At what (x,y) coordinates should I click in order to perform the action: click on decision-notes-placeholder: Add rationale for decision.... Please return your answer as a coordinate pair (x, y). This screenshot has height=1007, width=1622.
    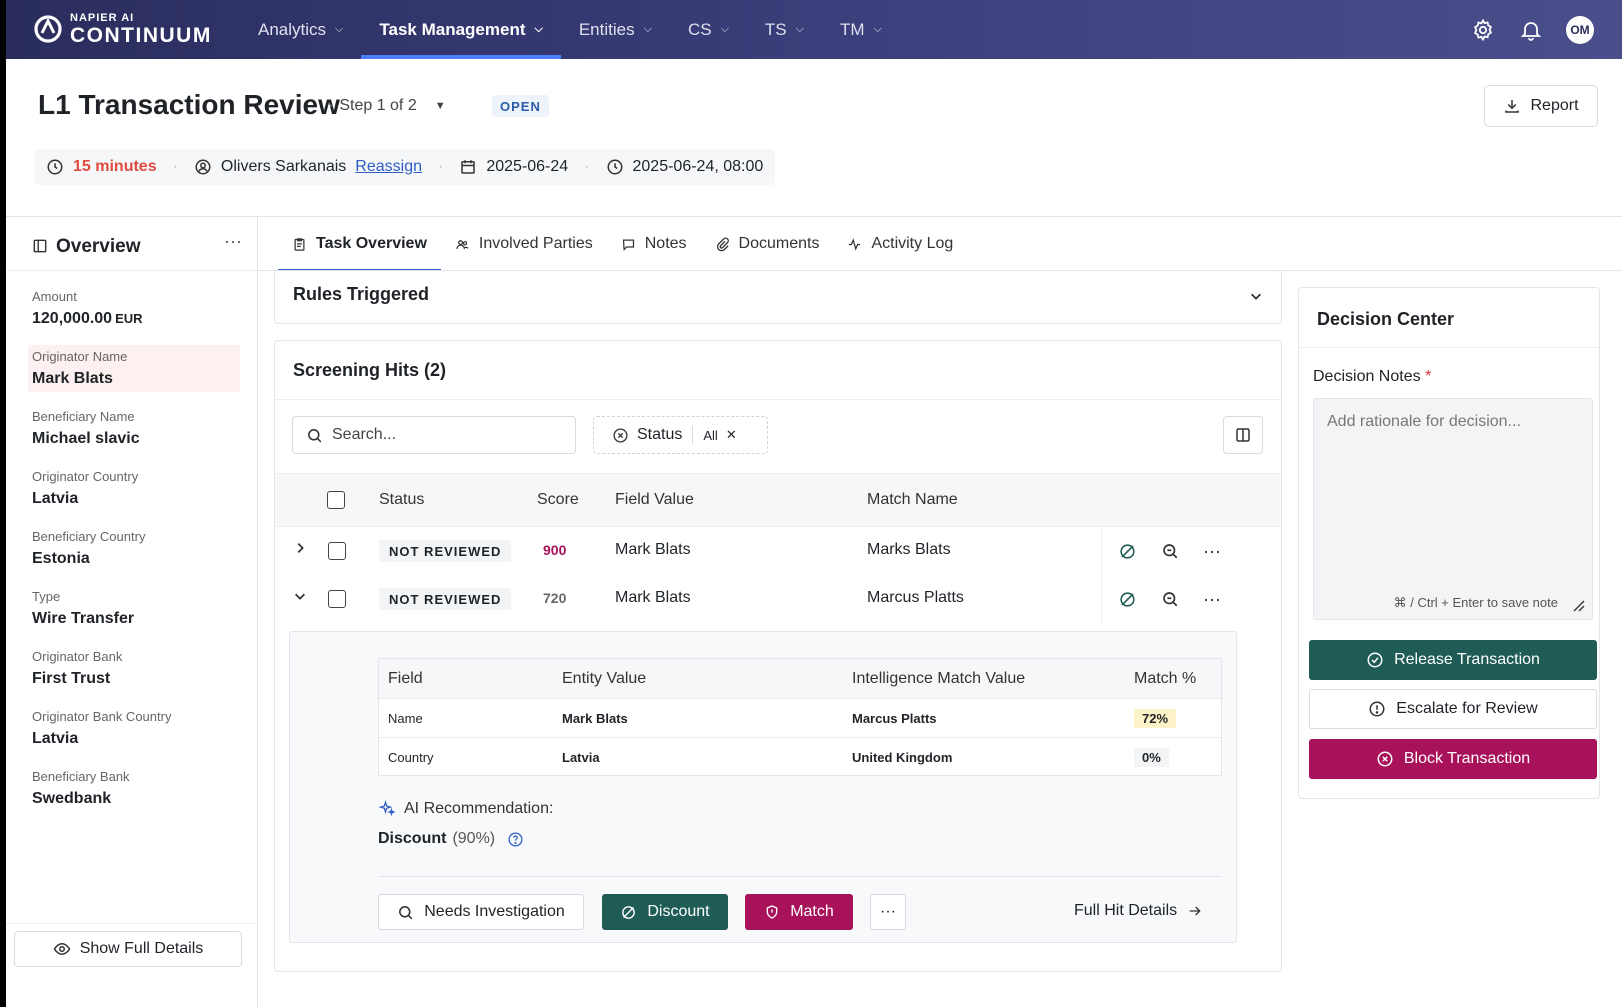
    Looking at the image, I should click on (1424, 421).